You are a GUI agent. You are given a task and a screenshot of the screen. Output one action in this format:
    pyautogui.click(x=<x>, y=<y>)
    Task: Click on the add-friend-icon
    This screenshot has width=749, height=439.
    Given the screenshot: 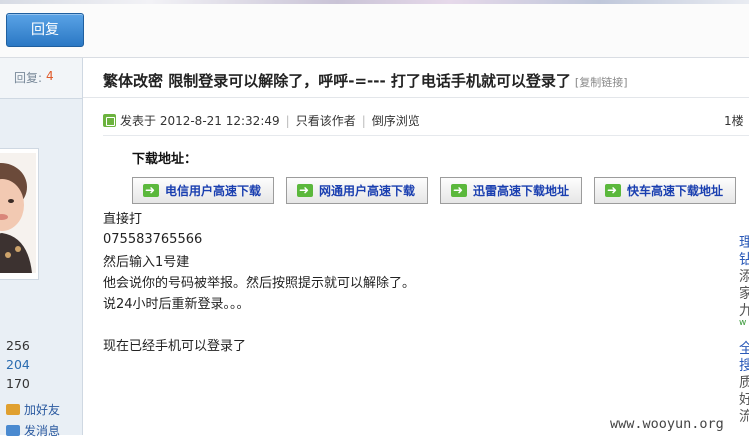 What is the action you would take?
    pyautogui.click(x=13, y=409)
    